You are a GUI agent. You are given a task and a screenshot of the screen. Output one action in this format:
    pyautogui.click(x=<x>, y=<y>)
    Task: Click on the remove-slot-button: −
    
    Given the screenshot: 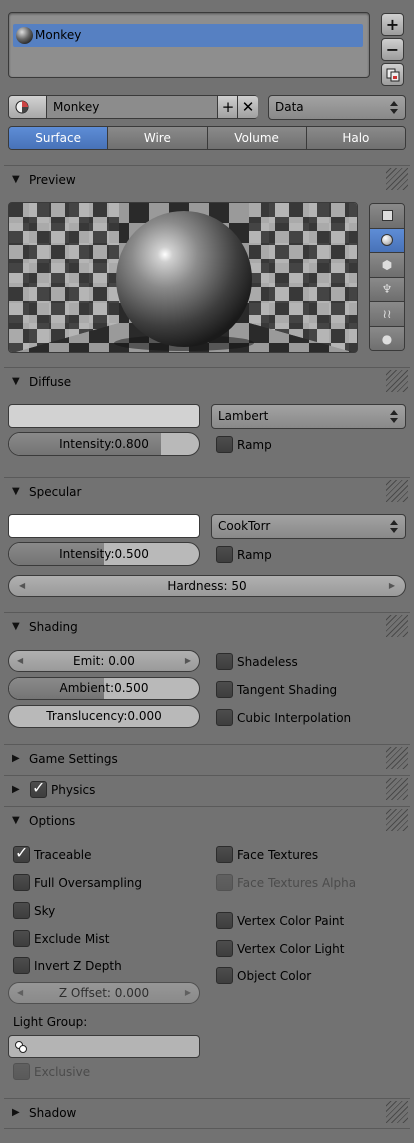 What is the action you would take?
    pyautogui.click(x=392, y=49)
    